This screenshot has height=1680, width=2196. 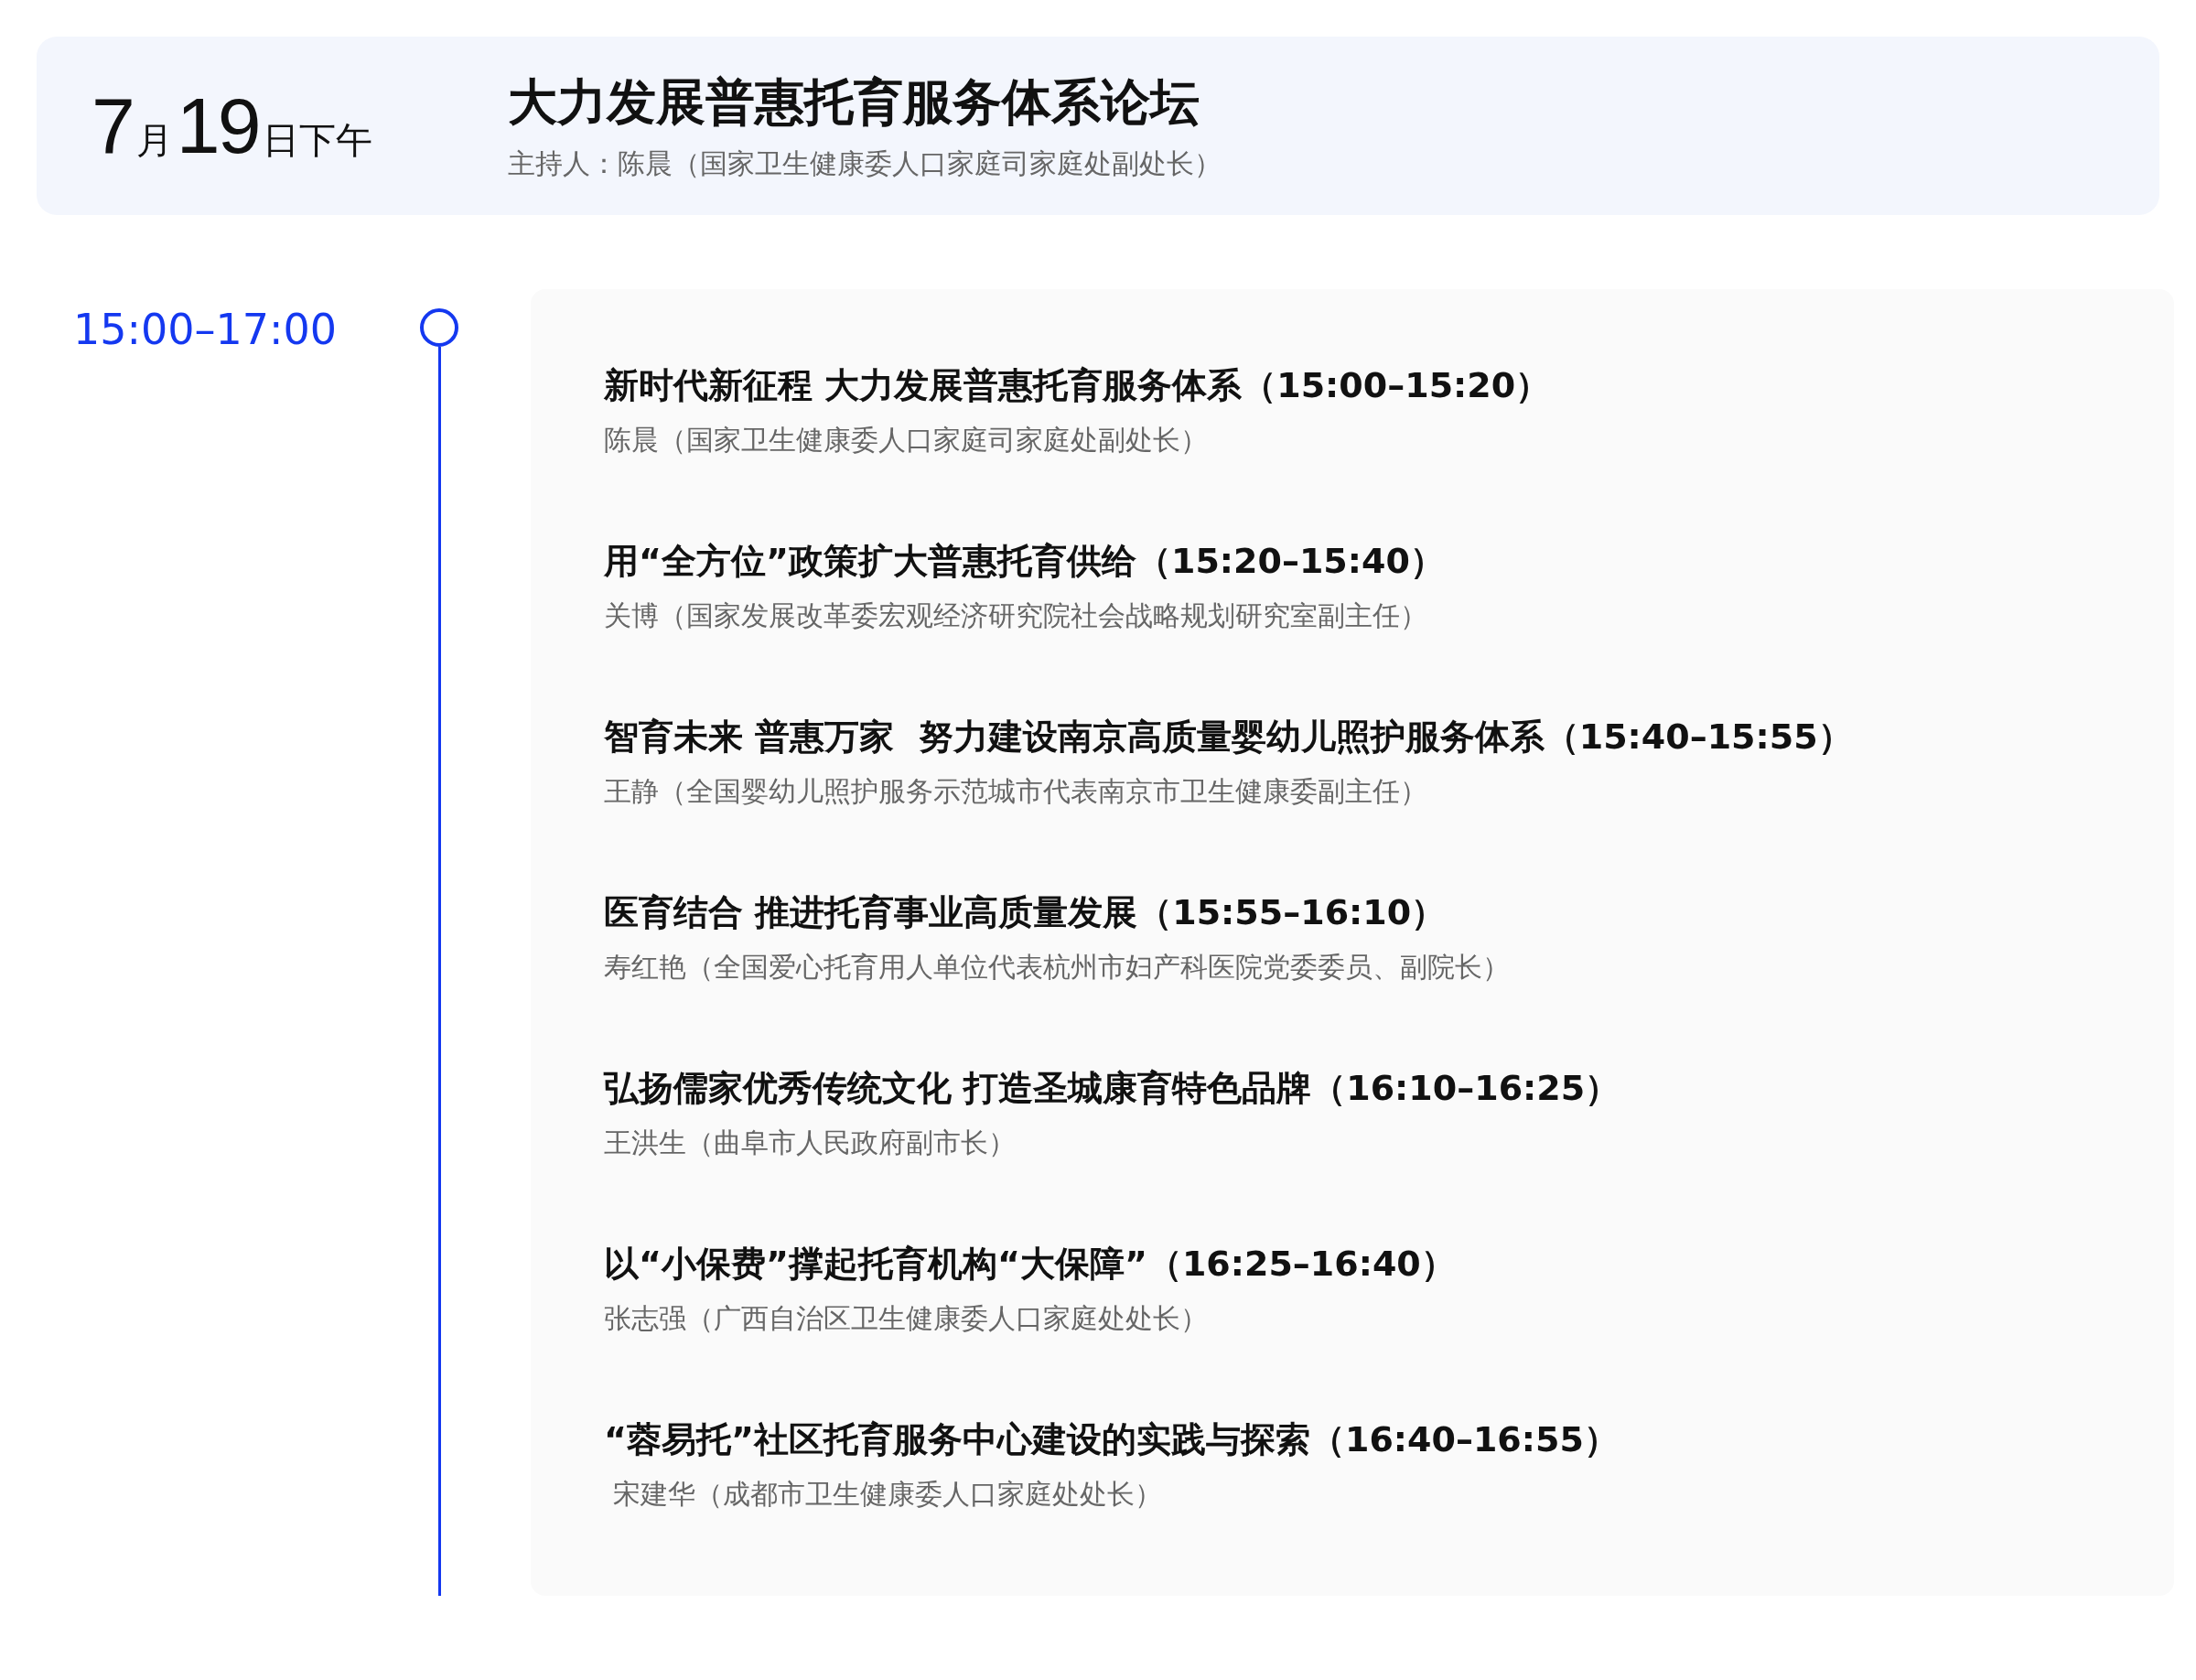 I want to click on talk-title: 用“全方位”政策扩大普惠托育供给（15:20–15:40）, so click(x=1025, y=561).